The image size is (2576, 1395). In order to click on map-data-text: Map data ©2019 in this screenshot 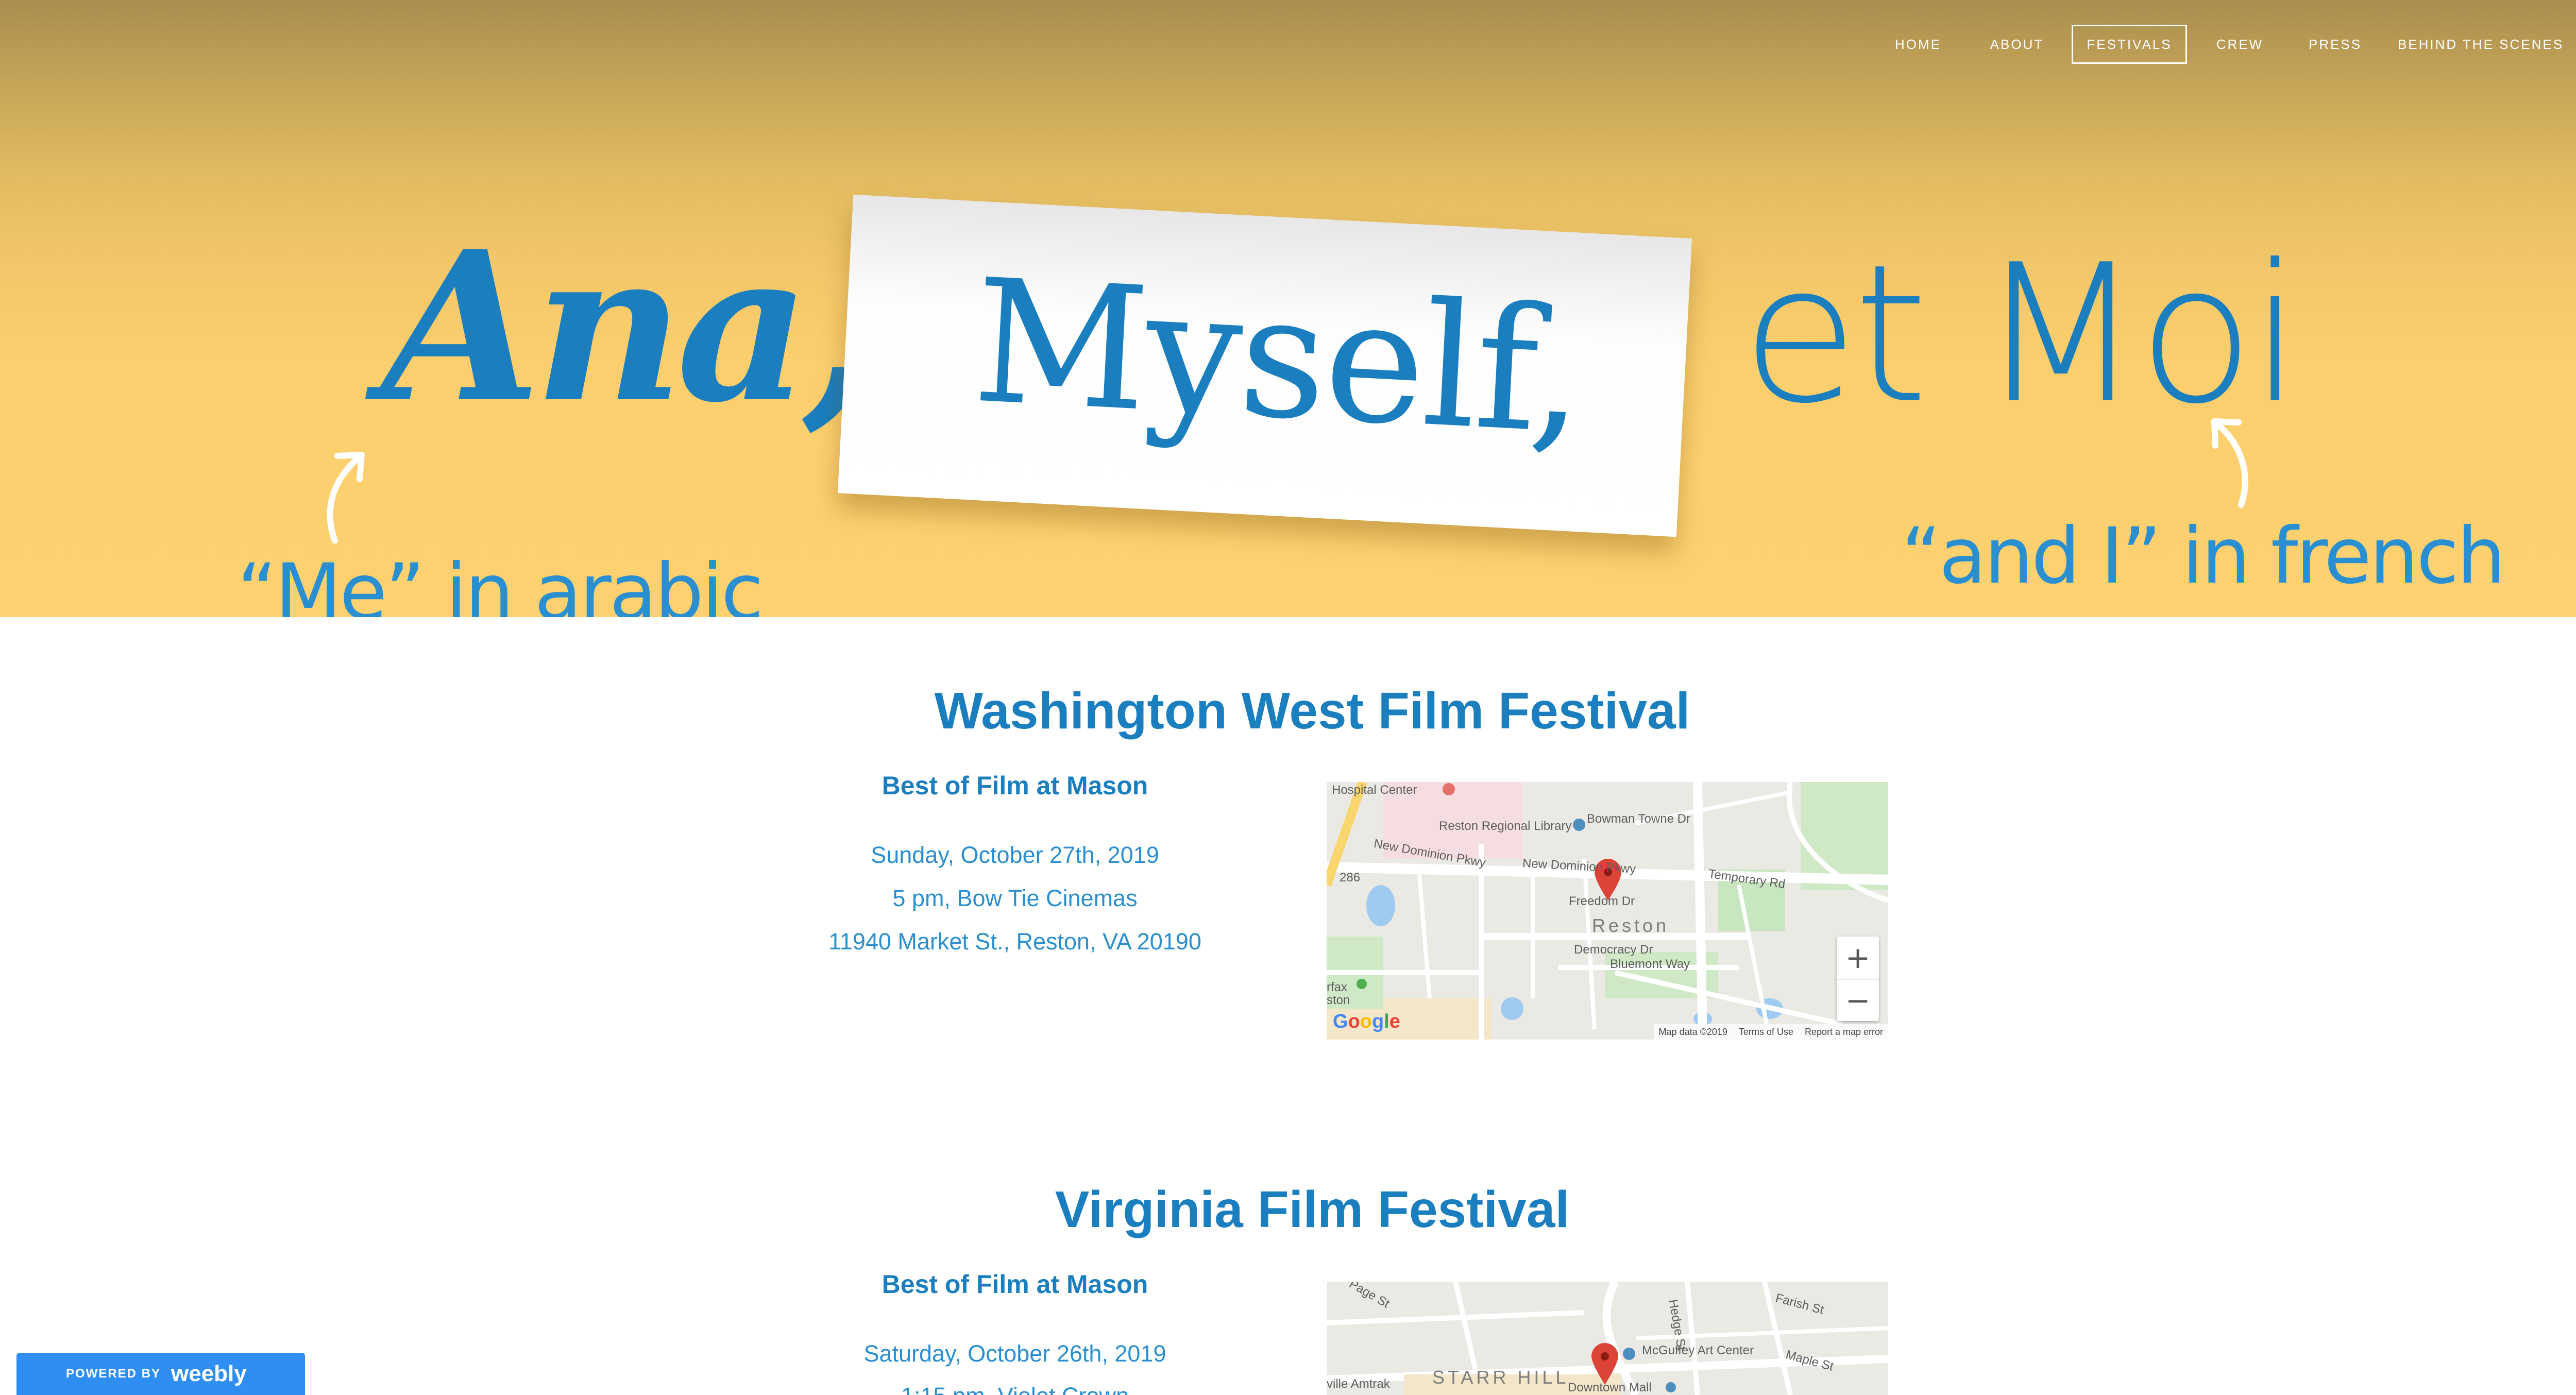, I will do `click(1692, 1031)`.